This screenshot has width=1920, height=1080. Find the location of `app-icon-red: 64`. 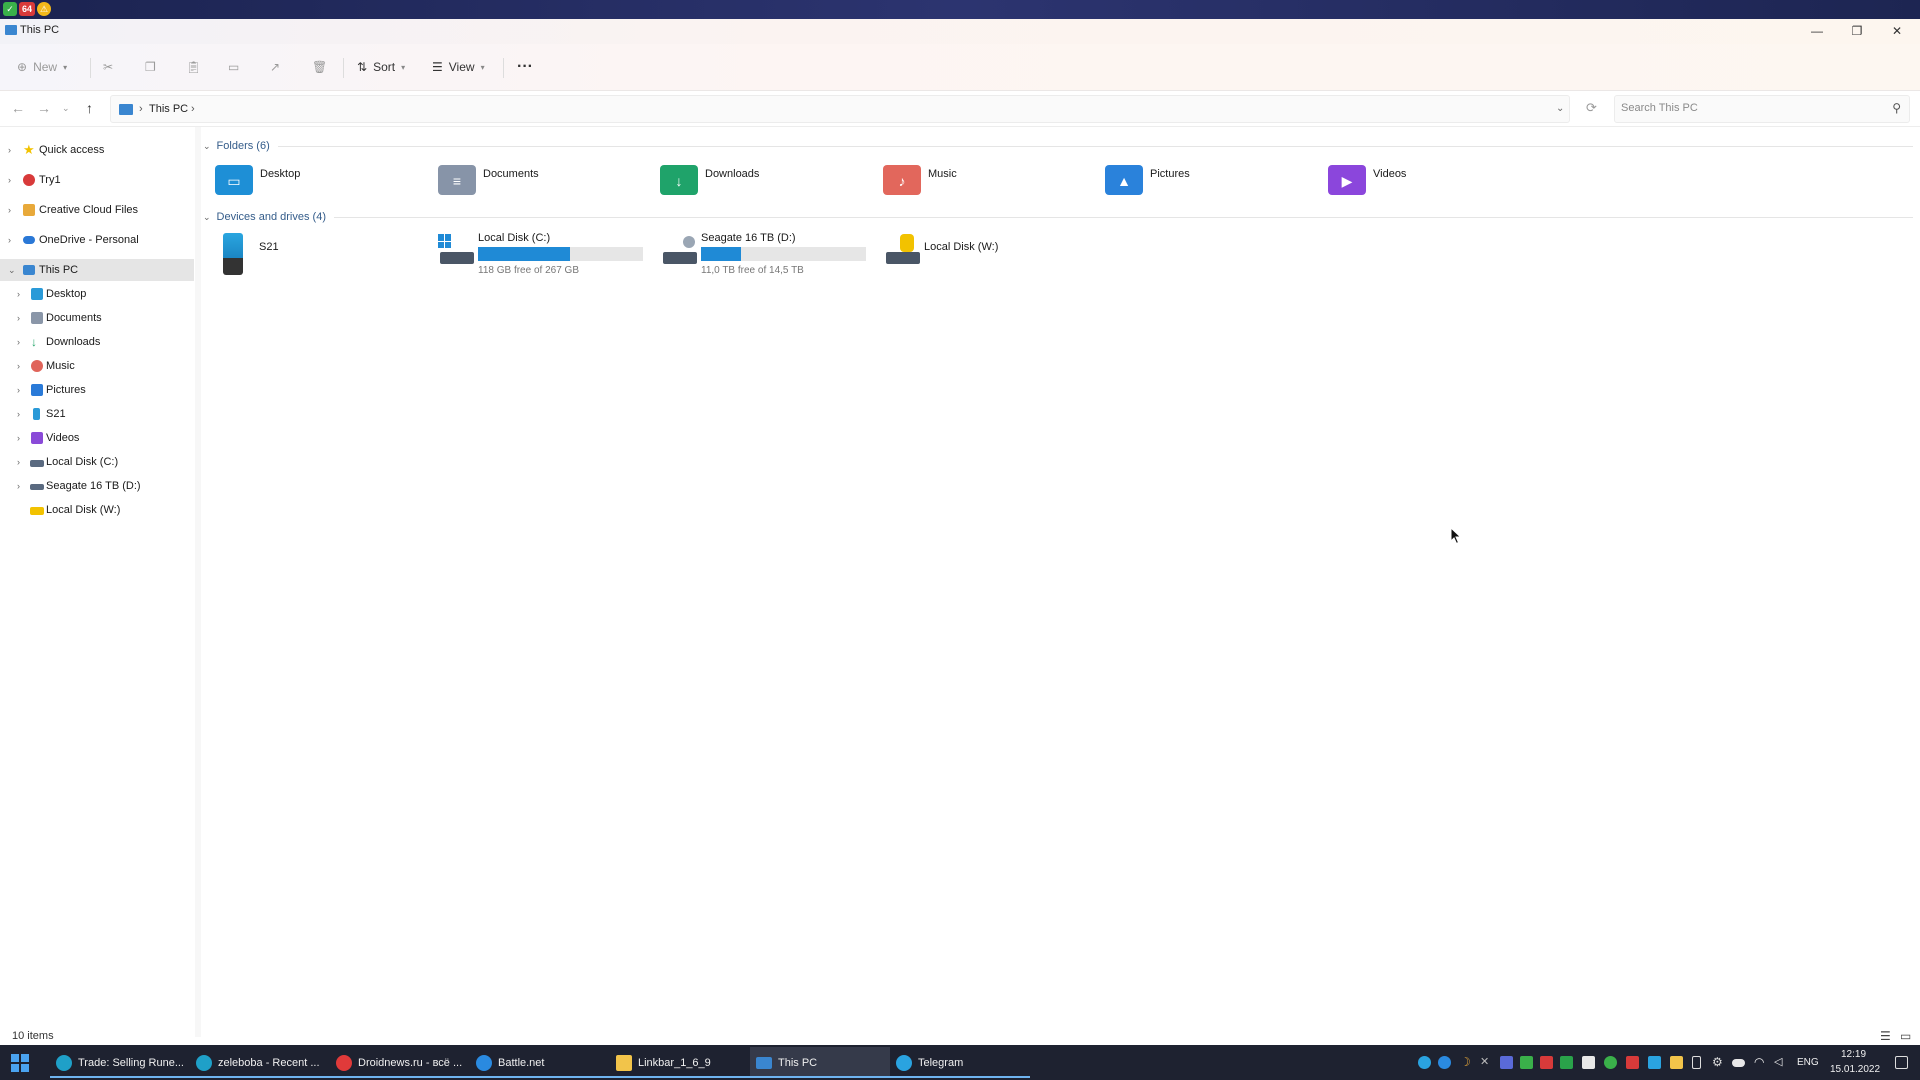

app-icon-red: 64 is located at coordinates (27, 9).